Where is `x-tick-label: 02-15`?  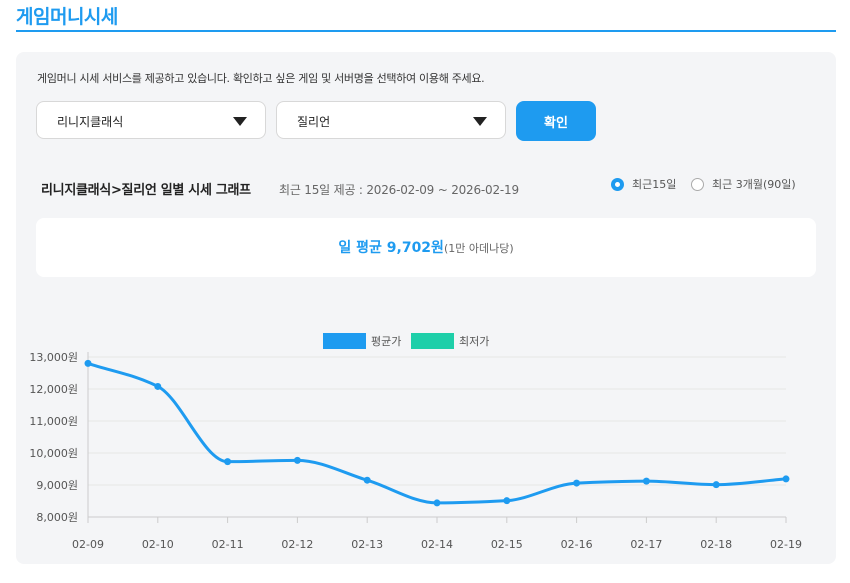 x-tick-label: 02-15 is located at coordinates (507, 544).